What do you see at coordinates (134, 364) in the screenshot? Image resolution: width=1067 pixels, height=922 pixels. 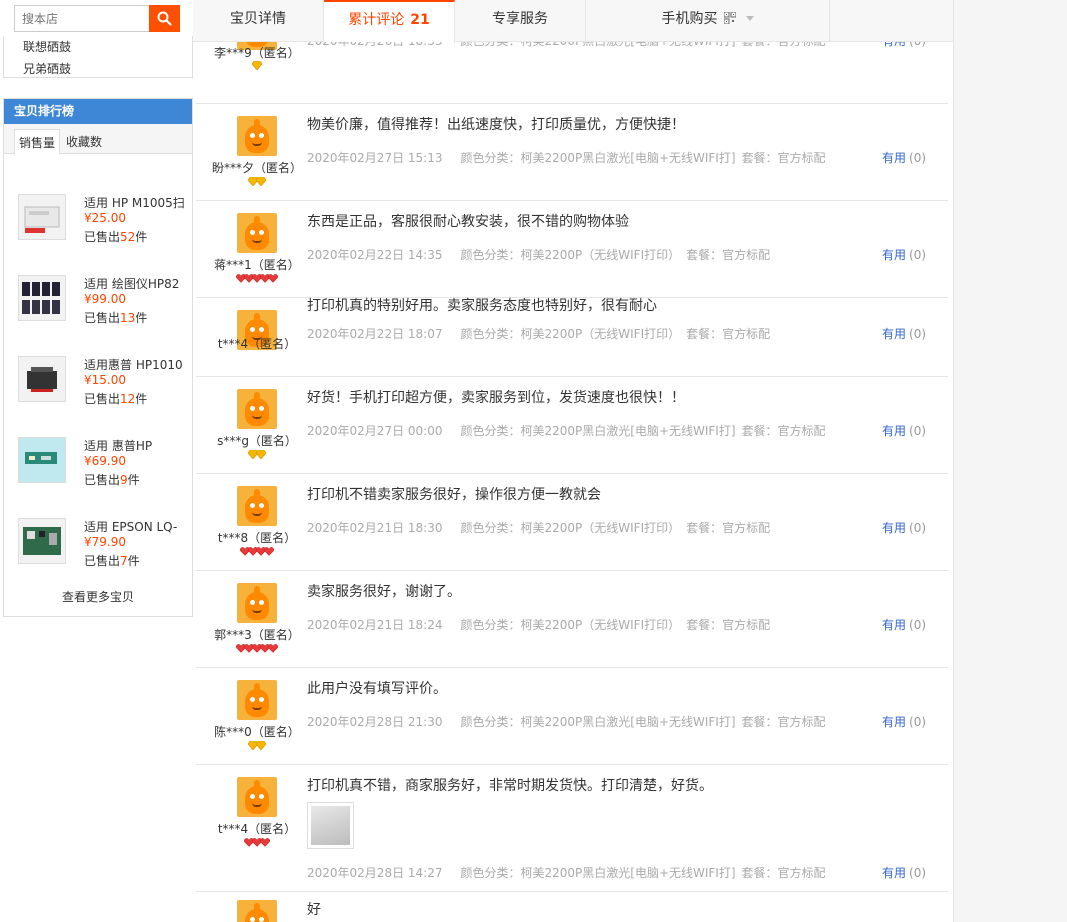 I see `product-name: 适用惠普 HP1010` at bounding box center [134, 364].